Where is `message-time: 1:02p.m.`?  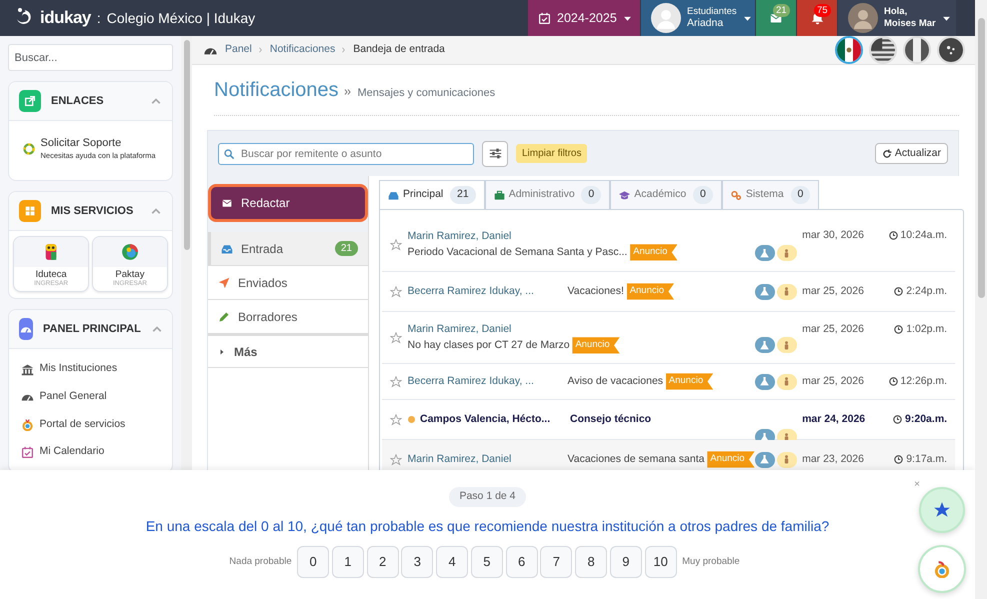 message-time: 1:02p.m. is located at coordinates (912, 330).